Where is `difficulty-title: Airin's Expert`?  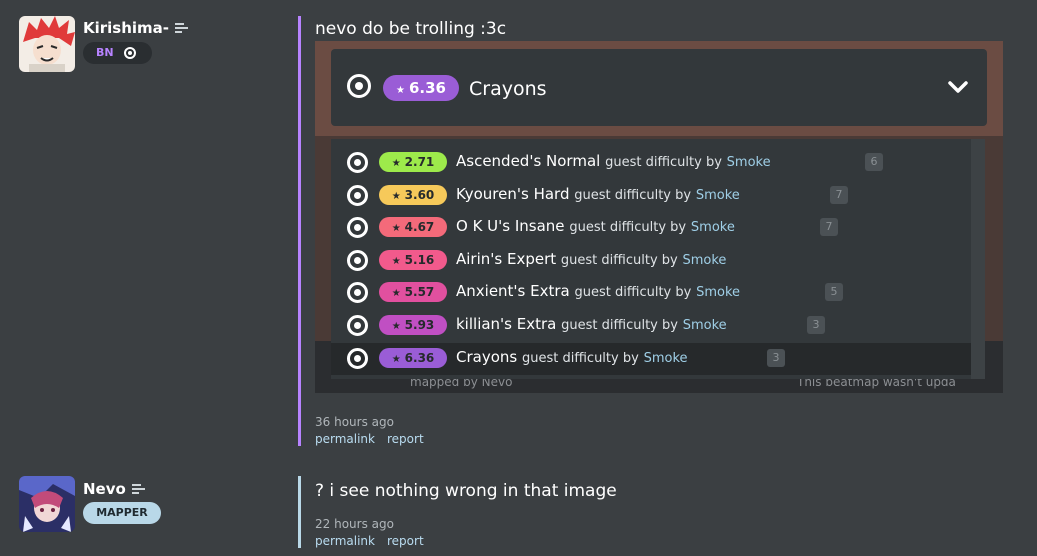 difficulty-title: Airin's Expert is located at coordinates (506, 259).